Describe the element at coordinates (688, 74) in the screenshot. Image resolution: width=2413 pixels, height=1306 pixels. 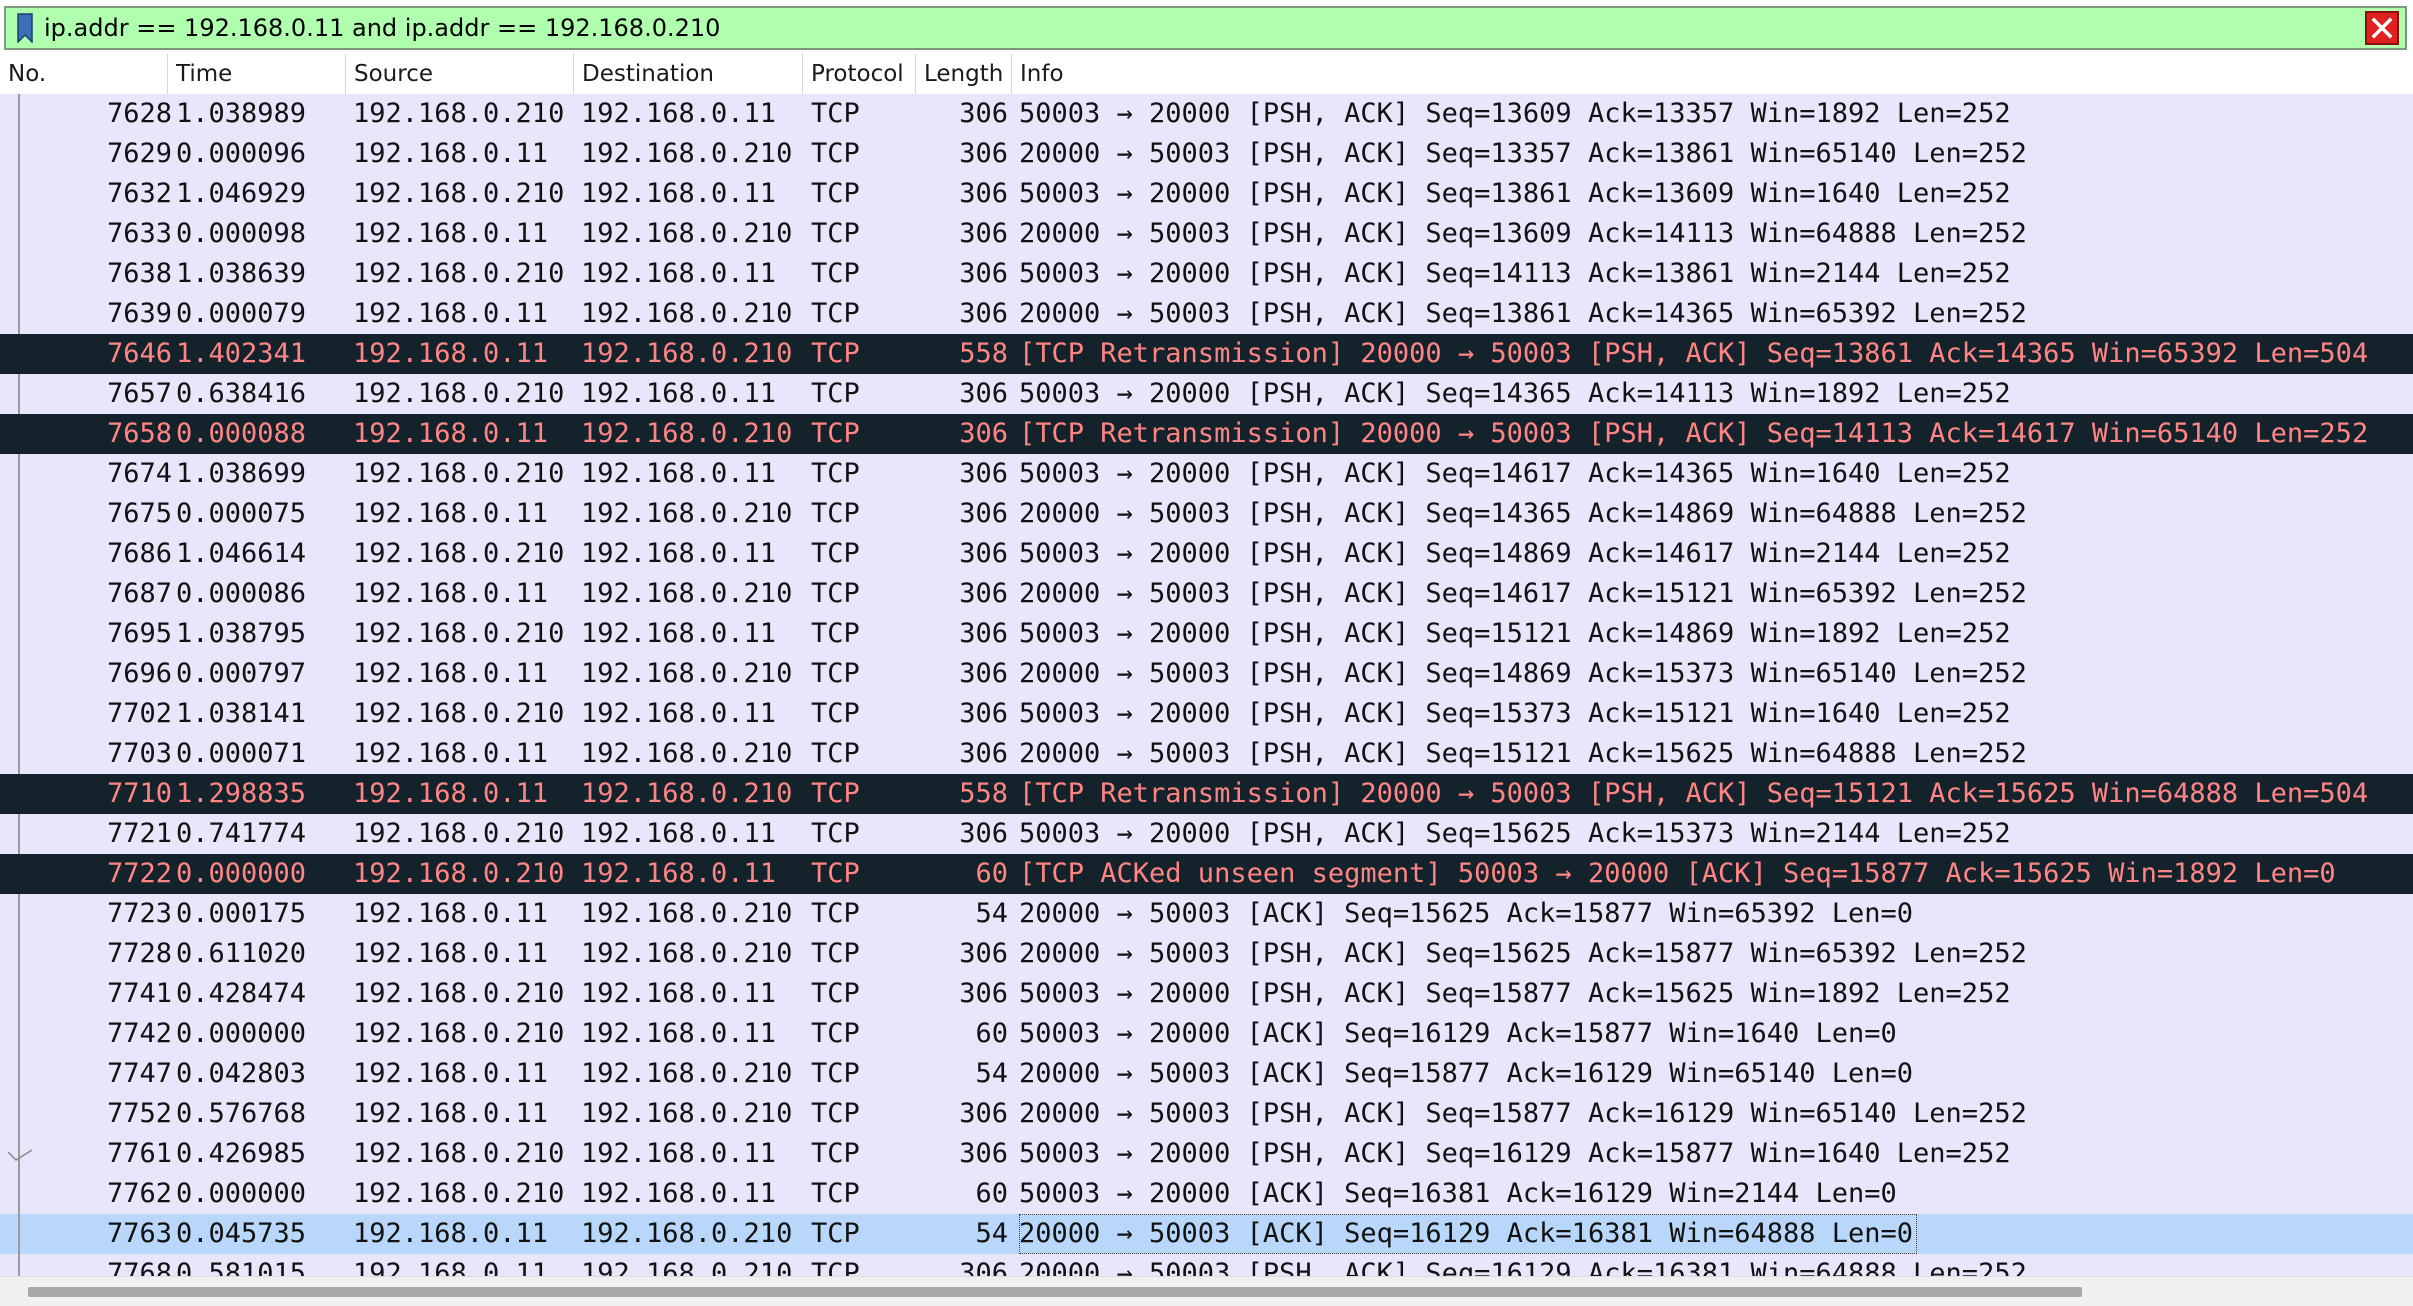
I see `column-header-destination: Destination` at that location.